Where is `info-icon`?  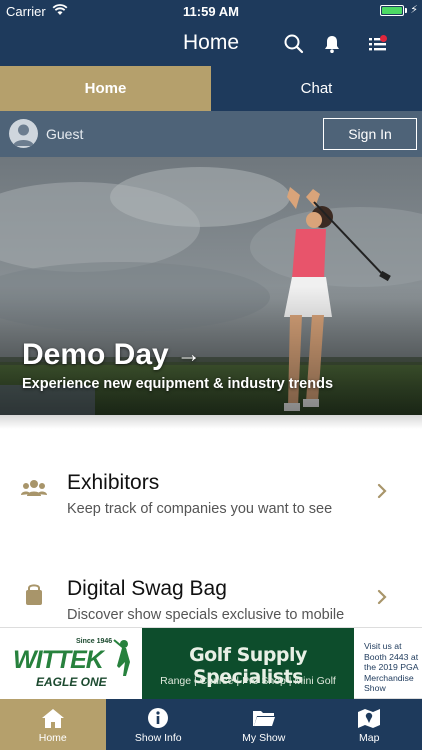
info-icon is located at coordinates (158, 718).